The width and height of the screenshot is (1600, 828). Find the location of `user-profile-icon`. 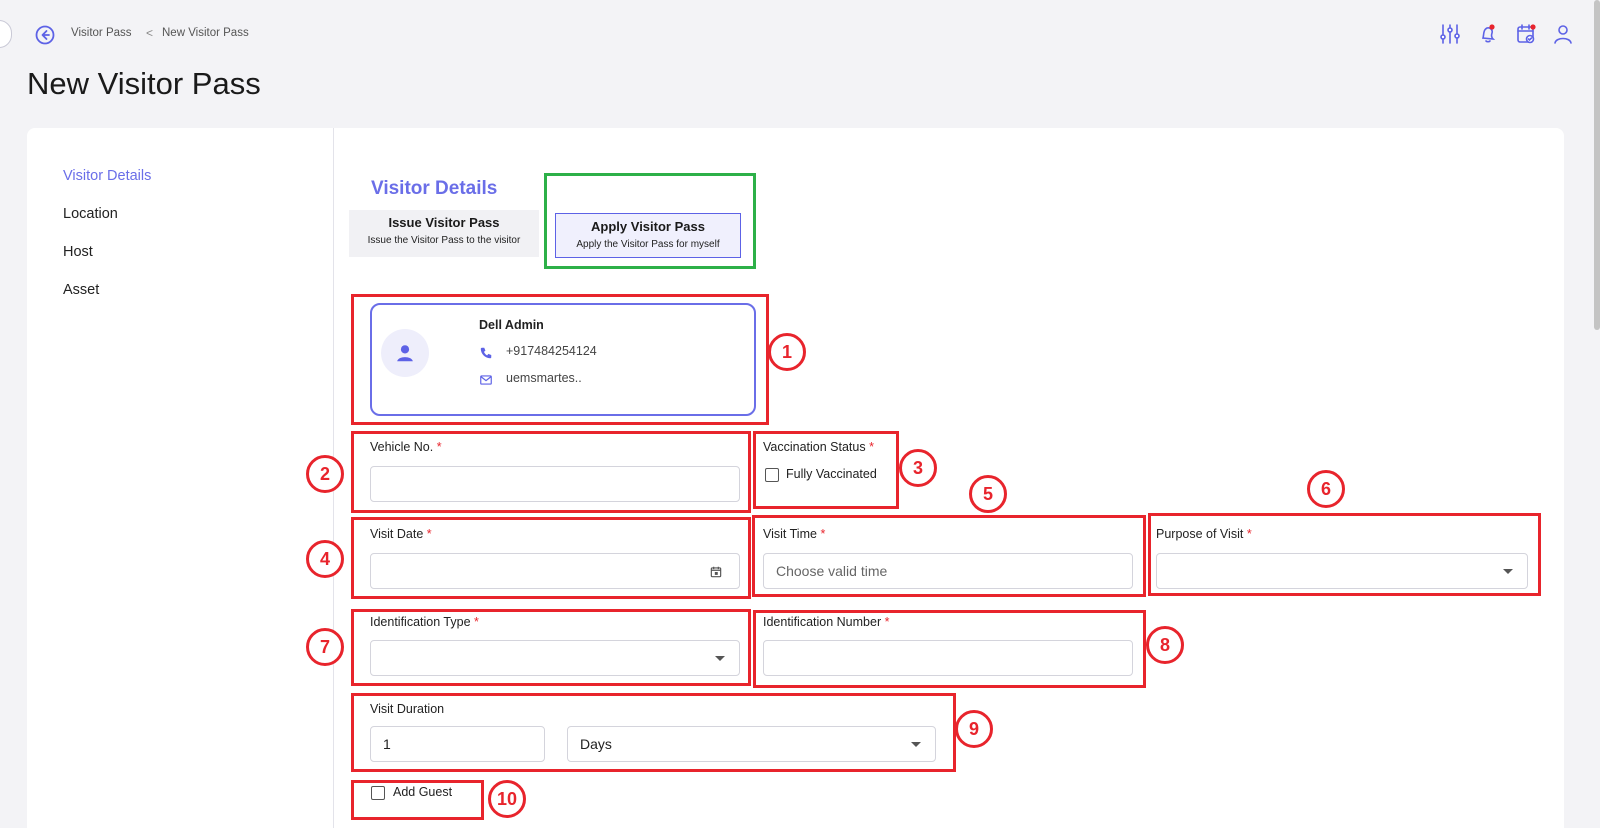

user-profile-icon is located at coordinates (1563, 34).